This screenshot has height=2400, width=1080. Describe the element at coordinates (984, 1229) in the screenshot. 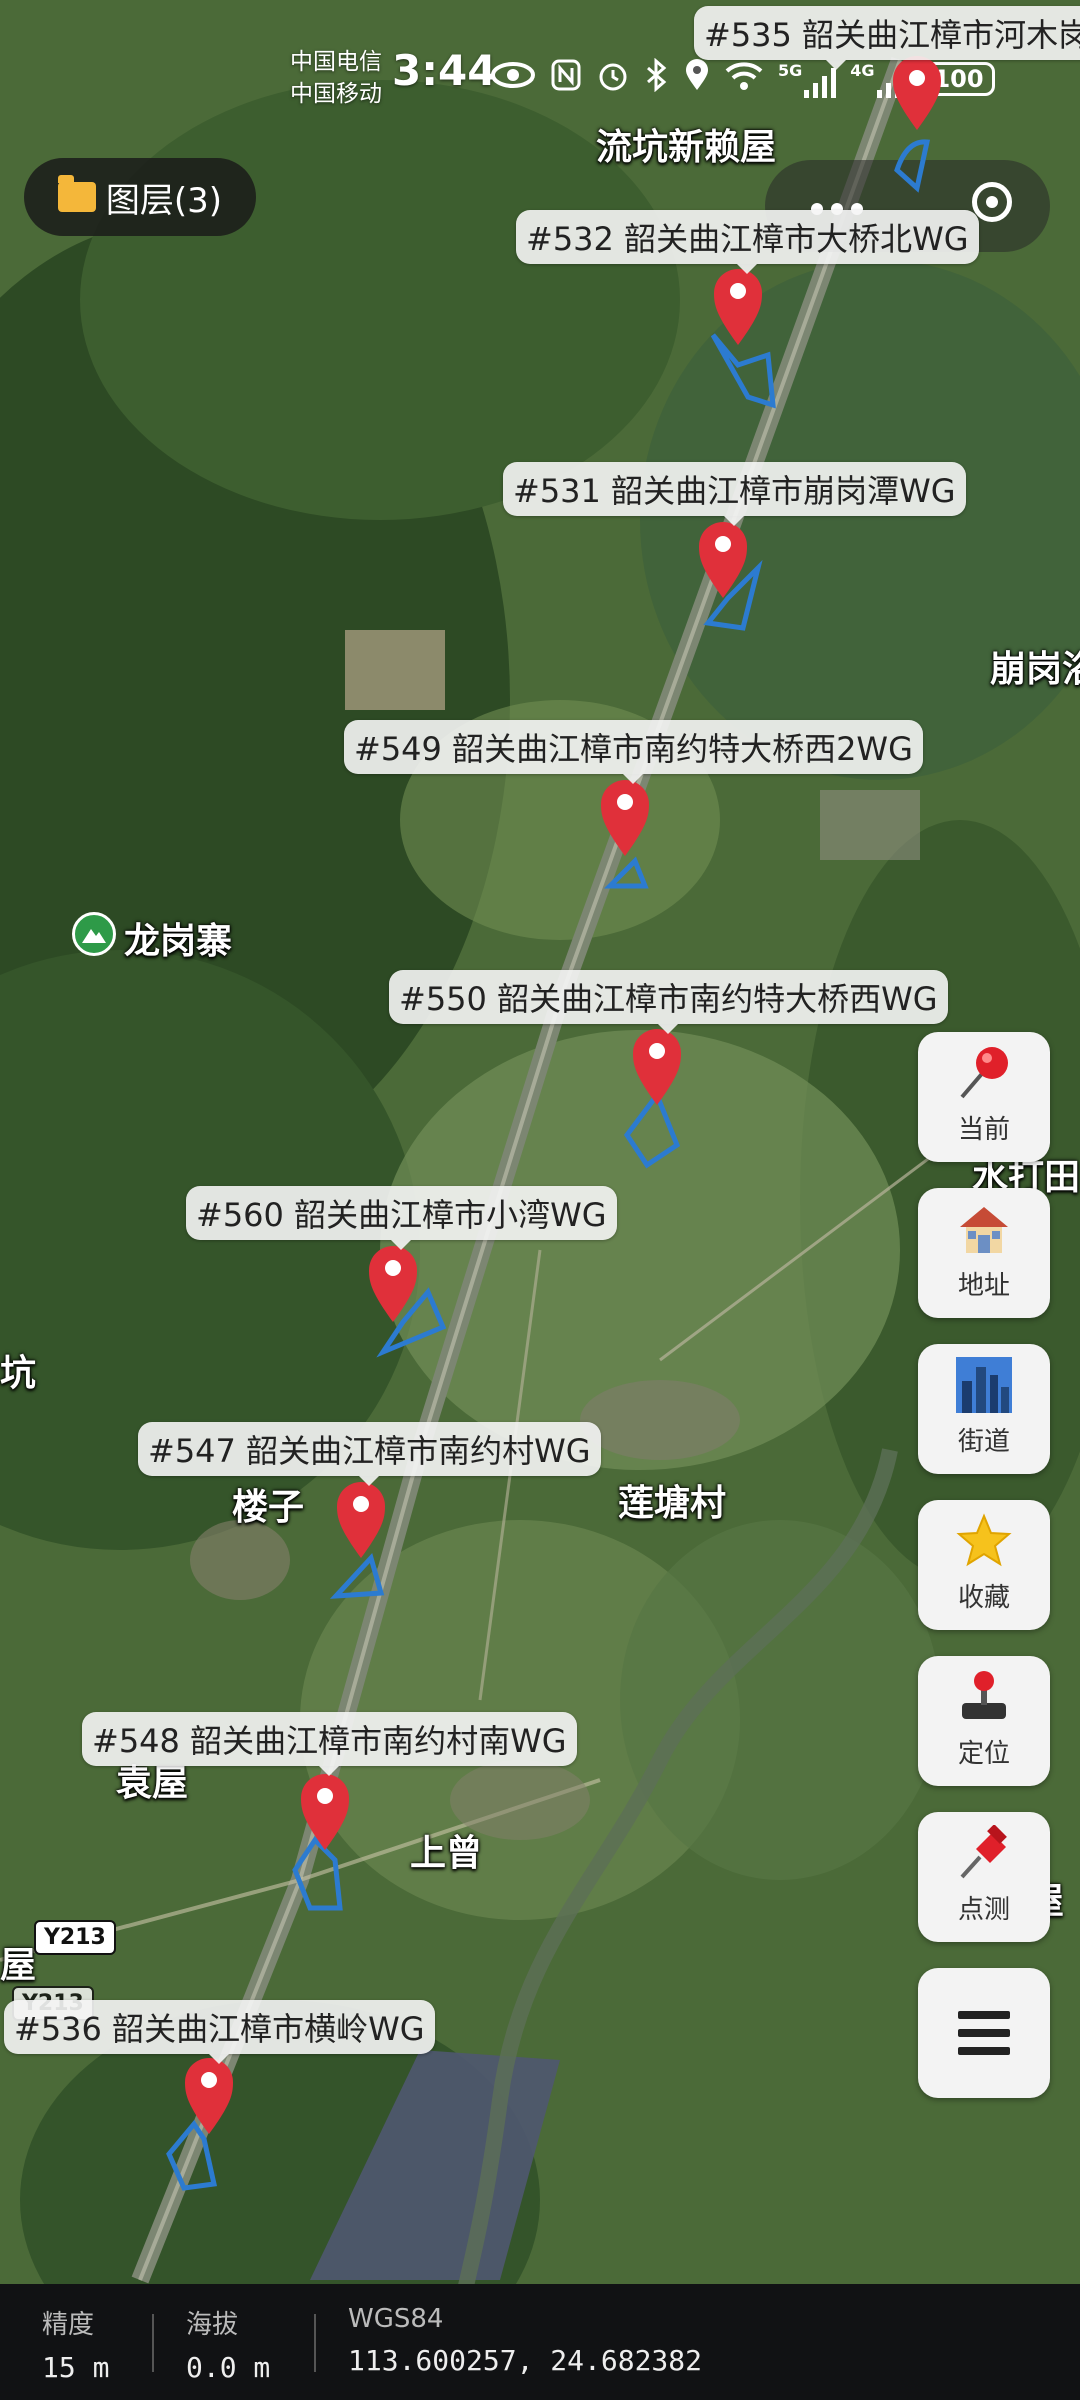

I see `house-icon` at that location.